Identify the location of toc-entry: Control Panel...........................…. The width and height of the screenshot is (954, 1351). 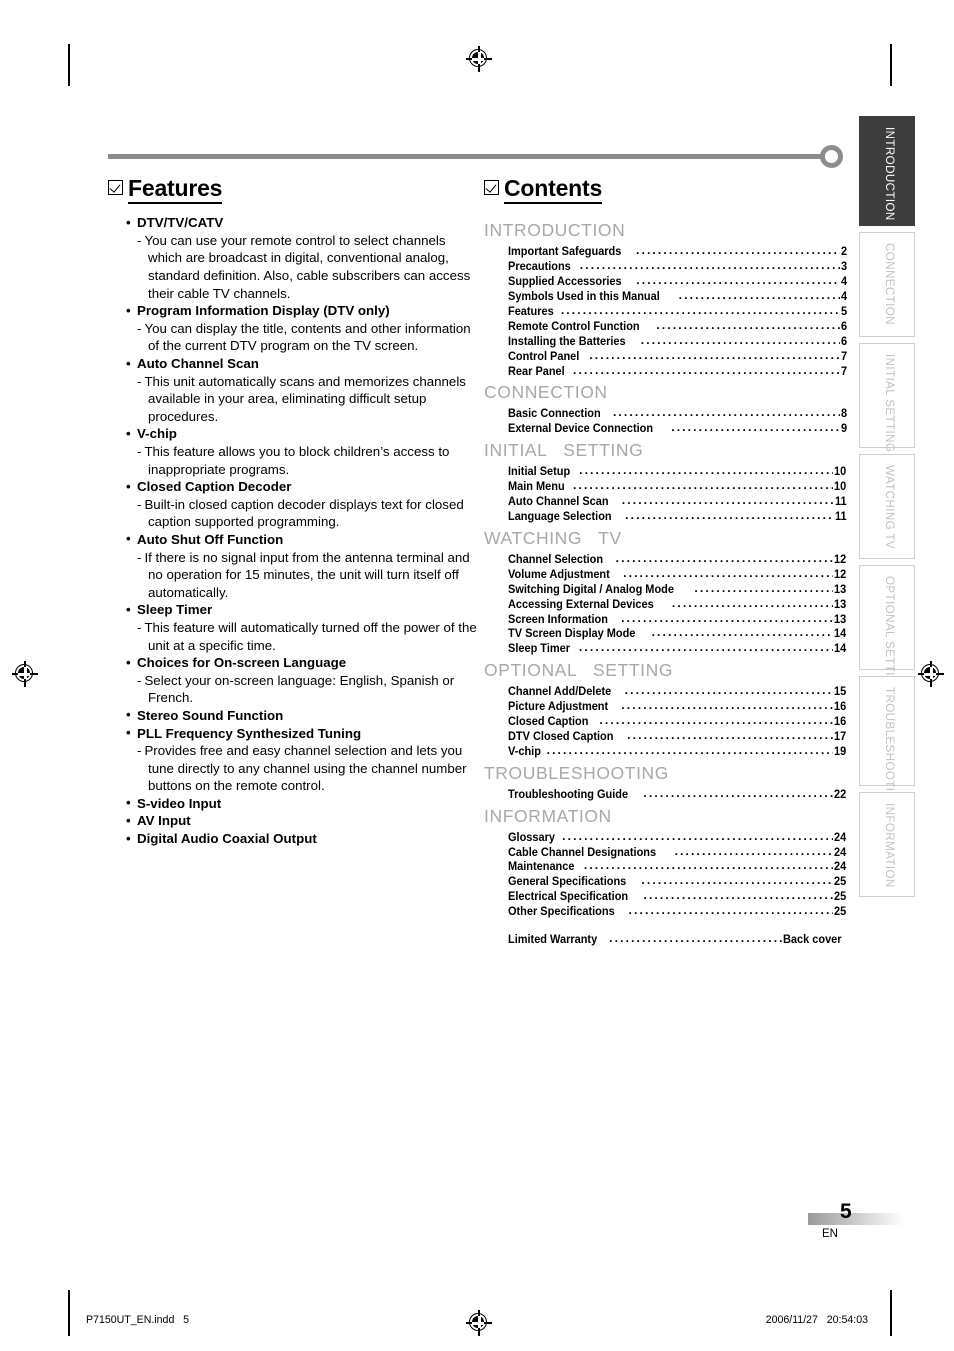
(678, 356).